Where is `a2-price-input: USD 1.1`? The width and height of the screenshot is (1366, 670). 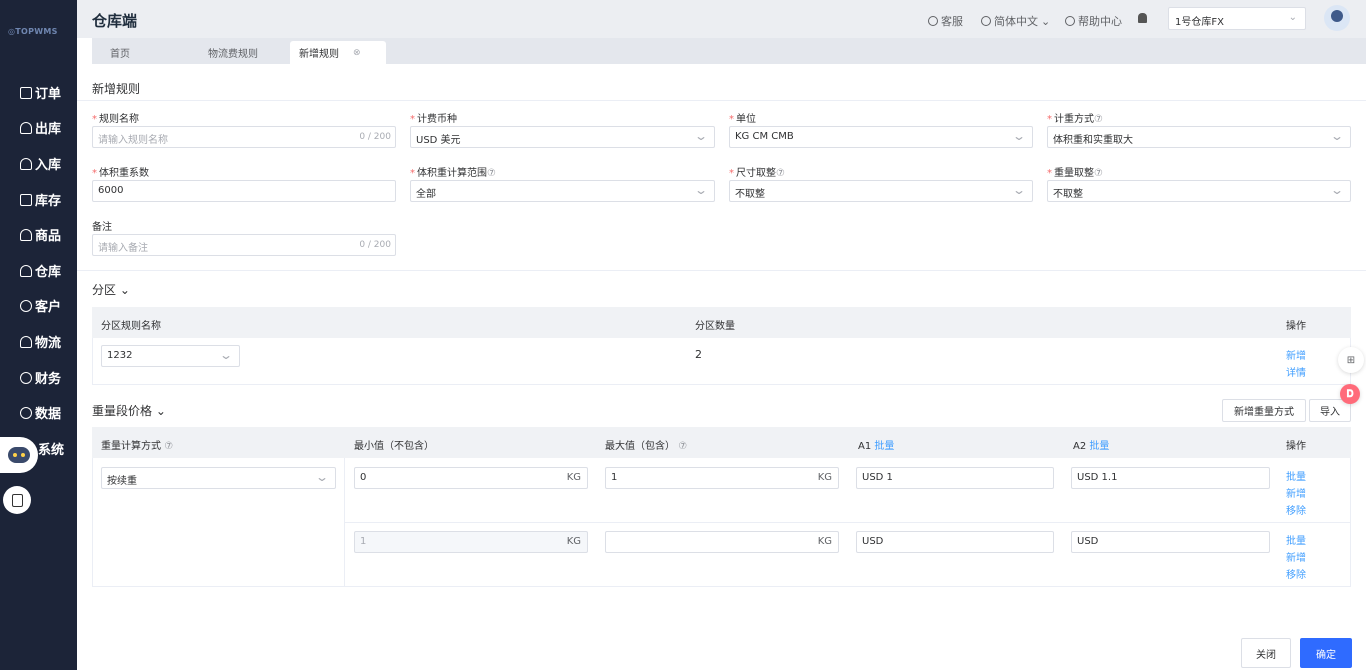 a2-price-input: USD 1.1 is located at coordinates (1170, 478).